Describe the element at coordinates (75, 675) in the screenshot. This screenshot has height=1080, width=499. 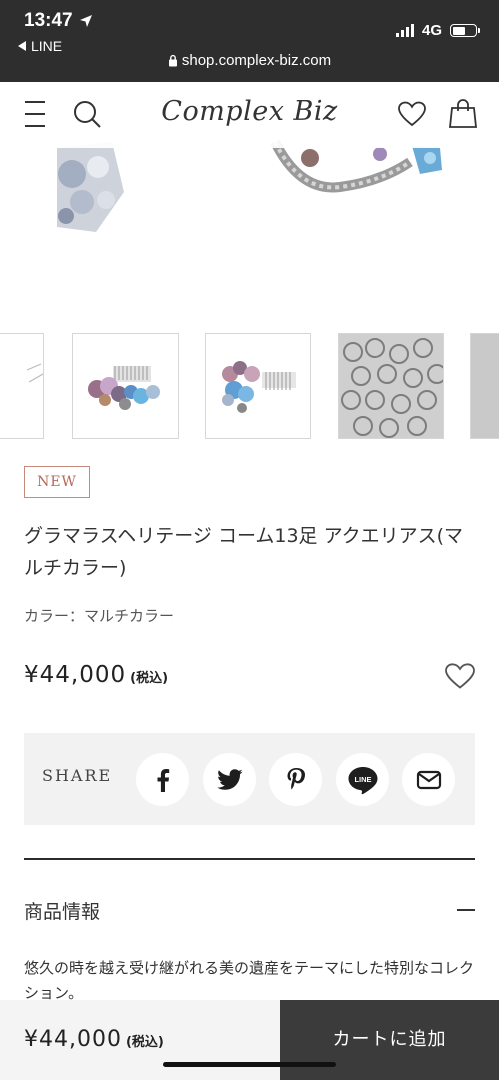
I see `price-value: ¥44,000` at that location.